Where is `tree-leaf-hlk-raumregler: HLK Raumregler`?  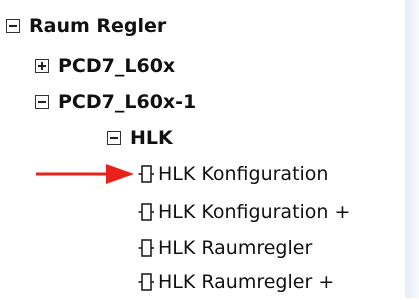 tree-leaf-hlk-raumregler: HLK Raumregler is located at coordinates (225, 248).